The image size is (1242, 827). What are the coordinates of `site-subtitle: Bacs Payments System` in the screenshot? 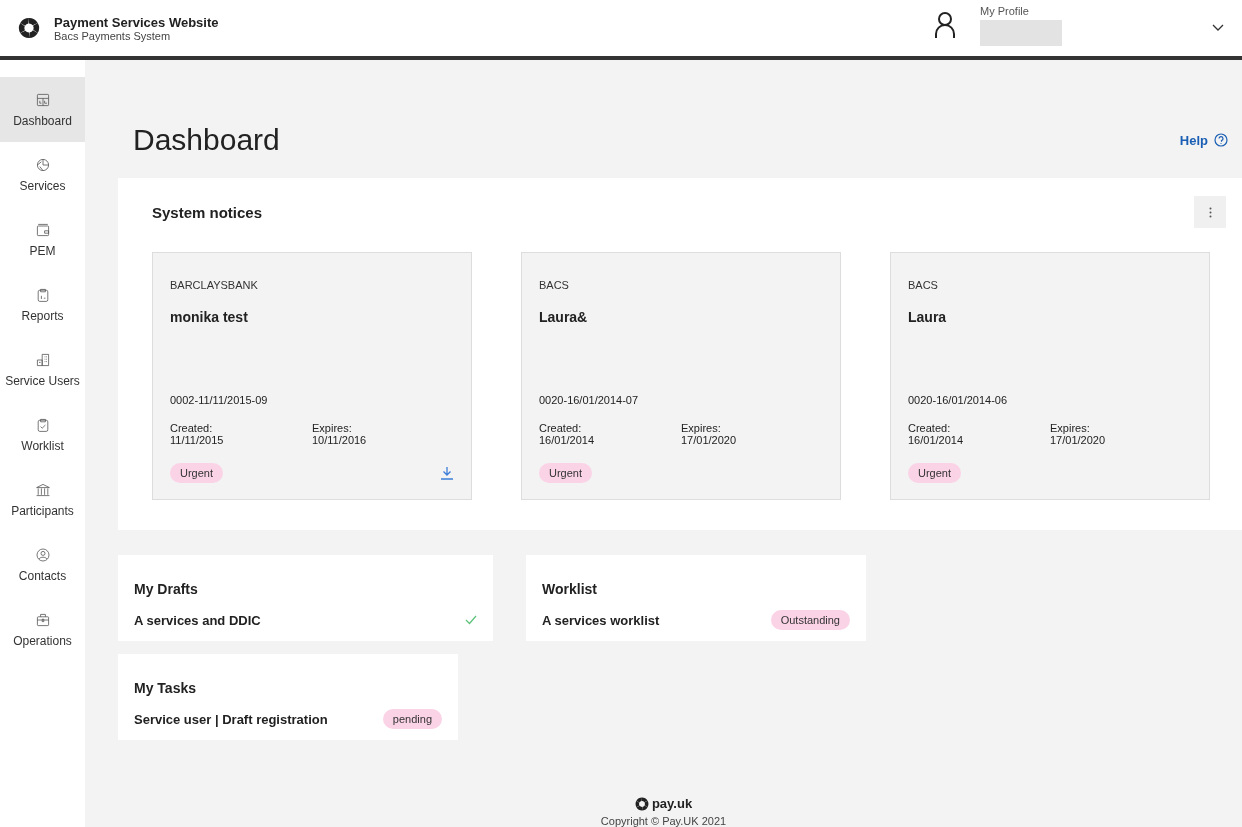 It's located at (113, 35).